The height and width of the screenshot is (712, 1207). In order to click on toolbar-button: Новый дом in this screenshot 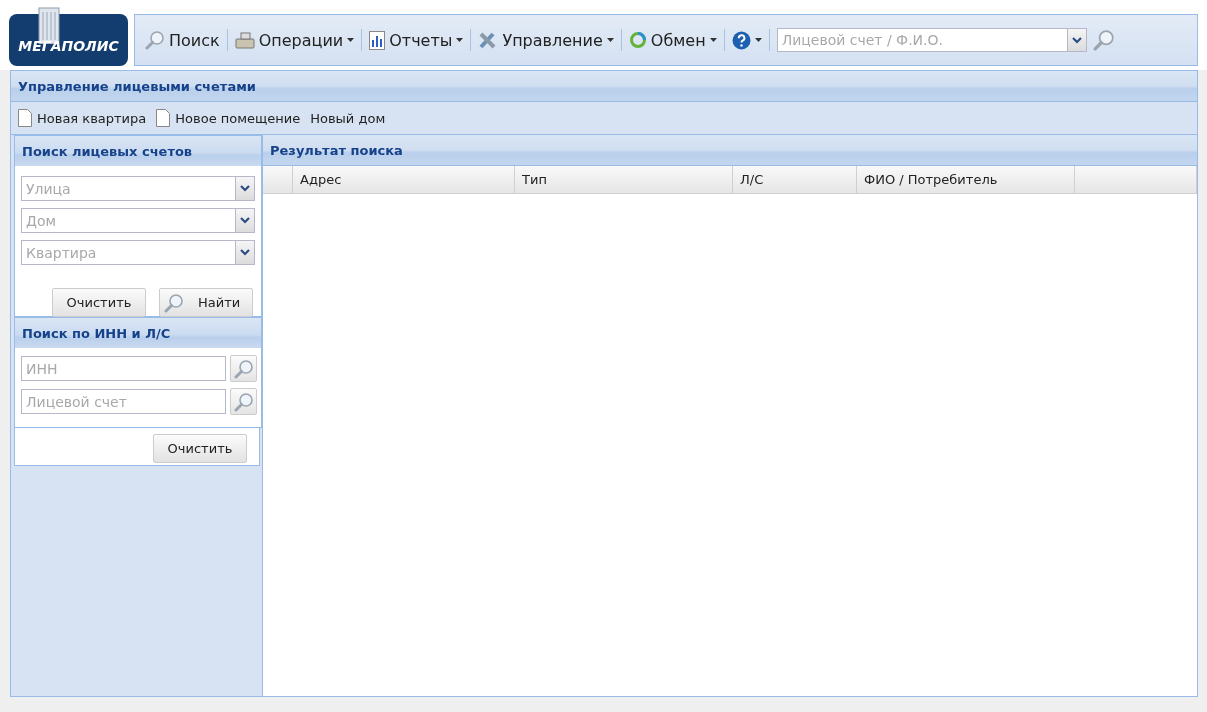, I will do `click(348, 118)`.